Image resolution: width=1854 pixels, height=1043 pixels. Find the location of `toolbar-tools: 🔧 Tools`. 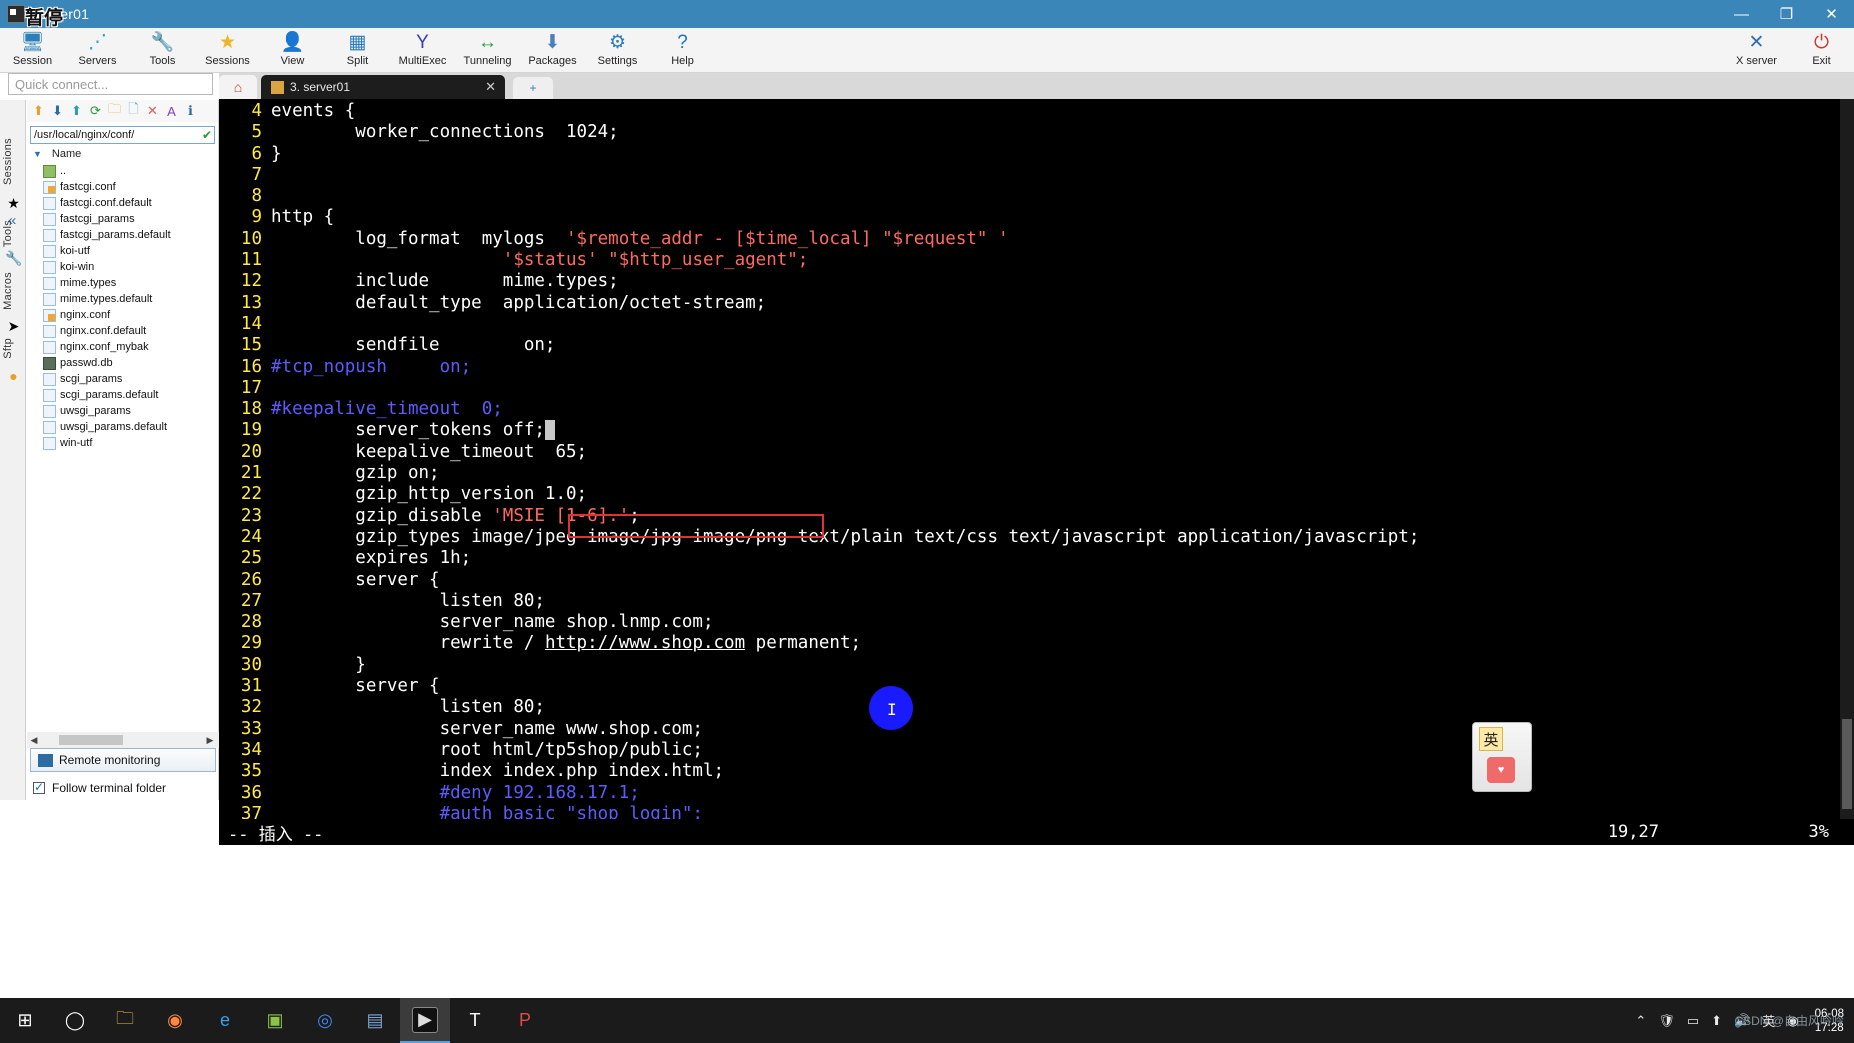

toolbar-tools: 🔧 Tools is located at coordinates (162, 50).